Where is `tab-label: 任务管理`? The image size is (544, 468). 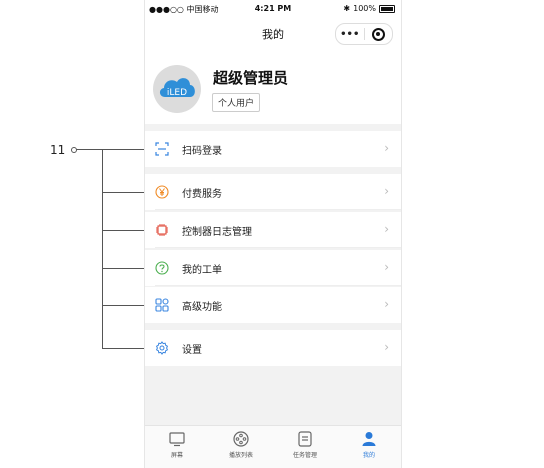
tab-label: 任务管理 is located at coordinates (304, 455).